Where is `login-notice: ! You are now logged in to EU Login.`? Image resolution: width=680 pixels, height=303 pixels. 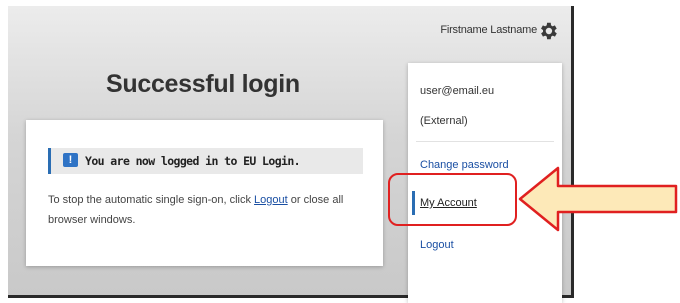 login-notice: ! You are now logged in to EU Login. is located at coordinates (205, 161).